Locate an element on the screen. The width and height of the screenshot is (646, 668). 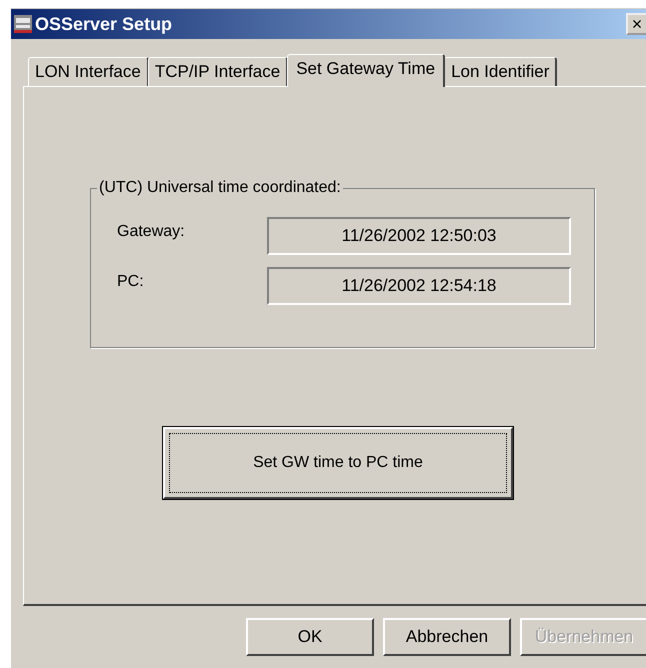
field-label: PC: is located at coordinates (131, 282).